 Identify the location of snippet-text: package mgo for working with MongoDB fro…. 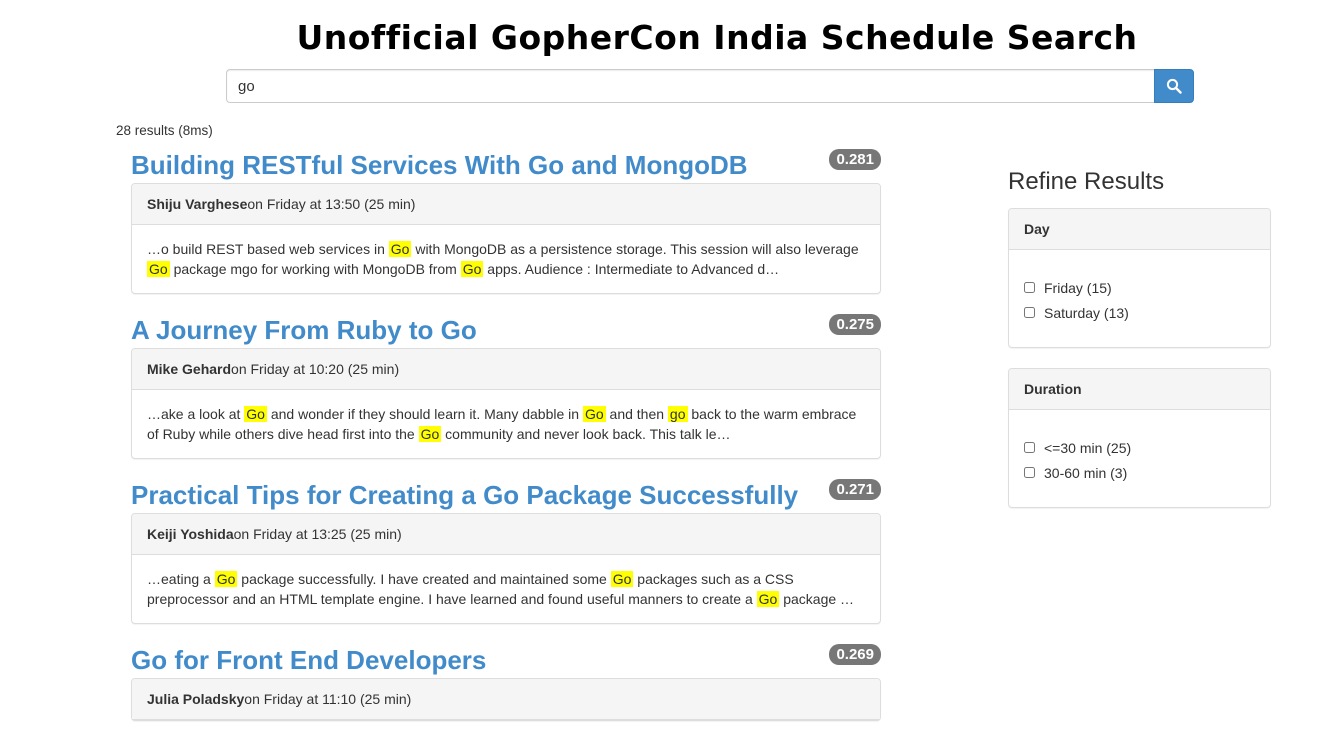
(315, 269).